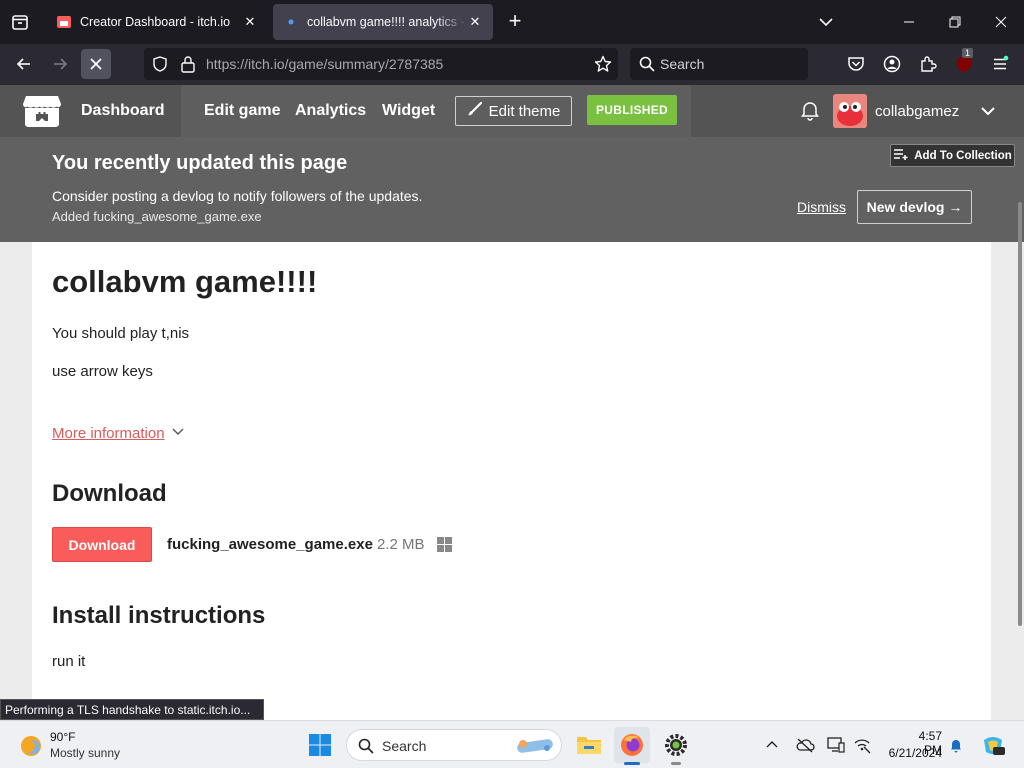 The width and height of the screenshot is (1024, 768). Describe the element at coordinates (157, 216) in the screenshot. I see `banner-added-file: Added fucking_awesome_game.exe` at that location.